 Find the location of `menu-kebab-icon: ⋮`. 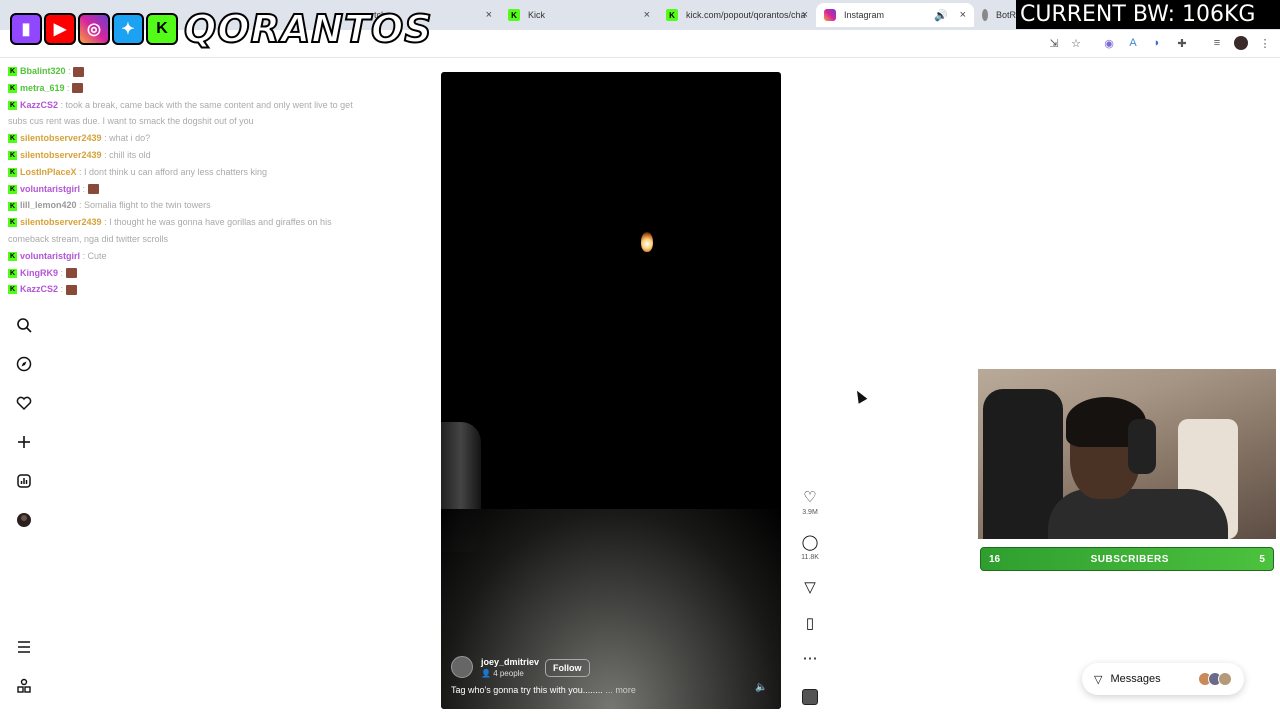

menu-kebab-icon: ⋮ is located at coordinates (1265, 43).